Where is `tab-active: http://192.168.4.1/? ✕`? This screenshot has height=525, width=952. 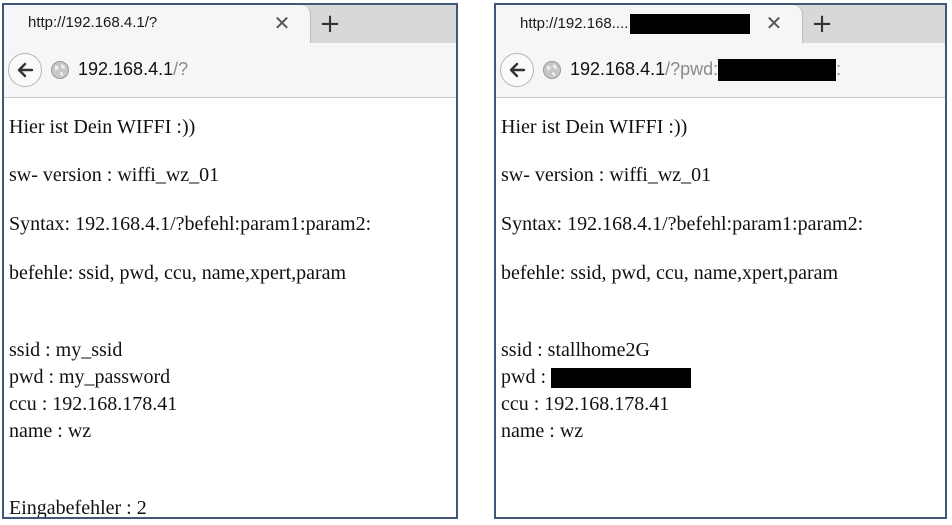
tab-active: http://192.168.4.1/? ✕ is located at coordinates (157, 24).